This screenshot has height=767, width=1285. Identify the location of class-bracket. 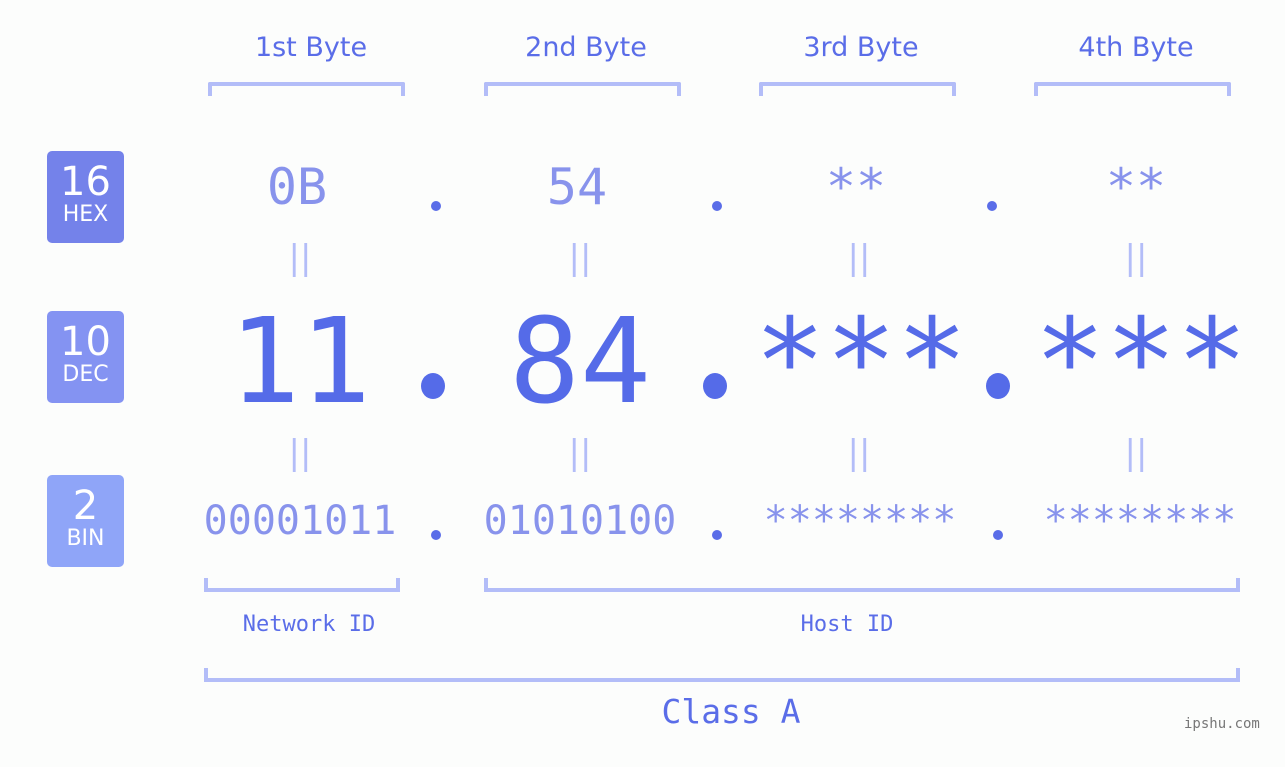
(722, 675).